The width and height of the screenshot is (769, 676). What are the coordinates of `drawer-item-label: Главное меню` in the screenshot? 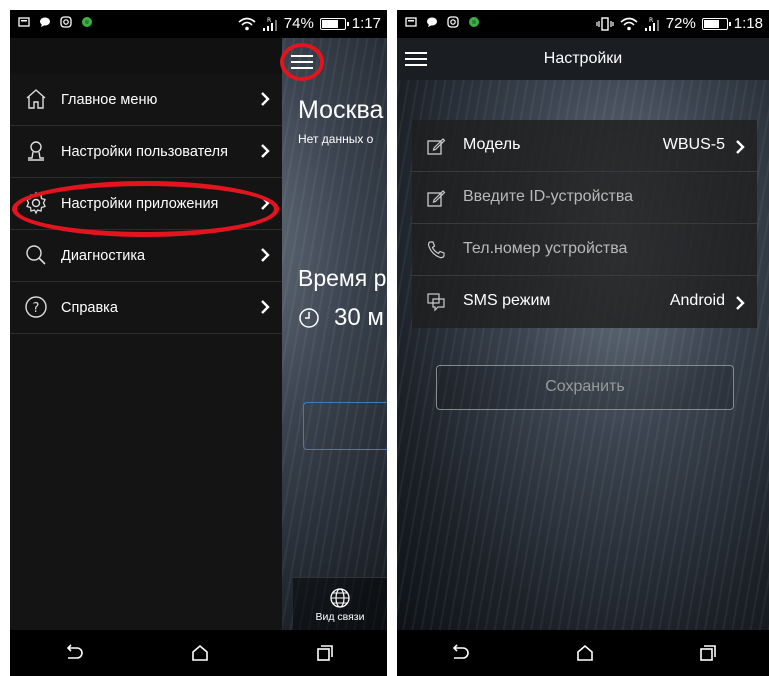 It's located at (109, 99).